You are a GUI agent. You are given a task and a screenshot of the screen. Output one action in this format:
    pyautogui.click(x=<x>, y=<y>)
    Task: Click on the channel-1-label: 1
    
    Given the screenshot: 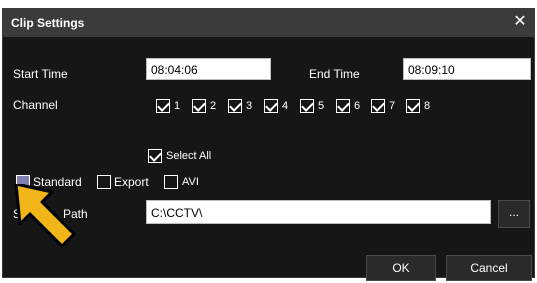 What is the action you would take?
    pyautogui.click(x=177, y=106)
    